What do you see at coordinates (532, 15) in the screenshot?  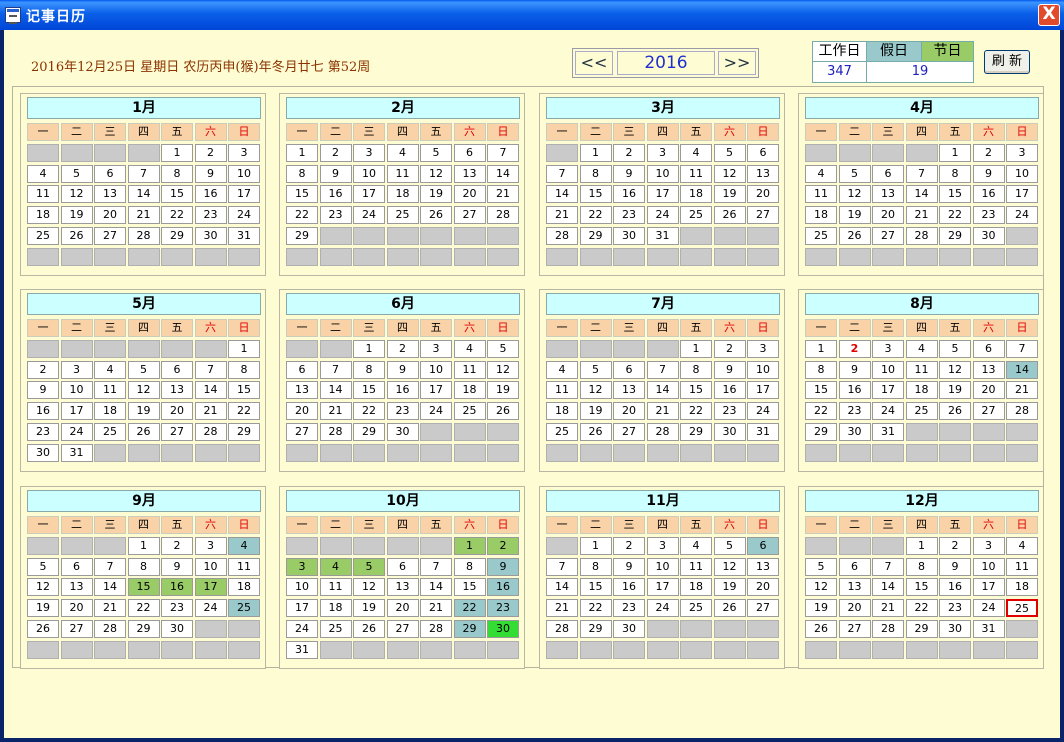 I see `title-bar: 记事日历 X` at bounding box center [532, 15].